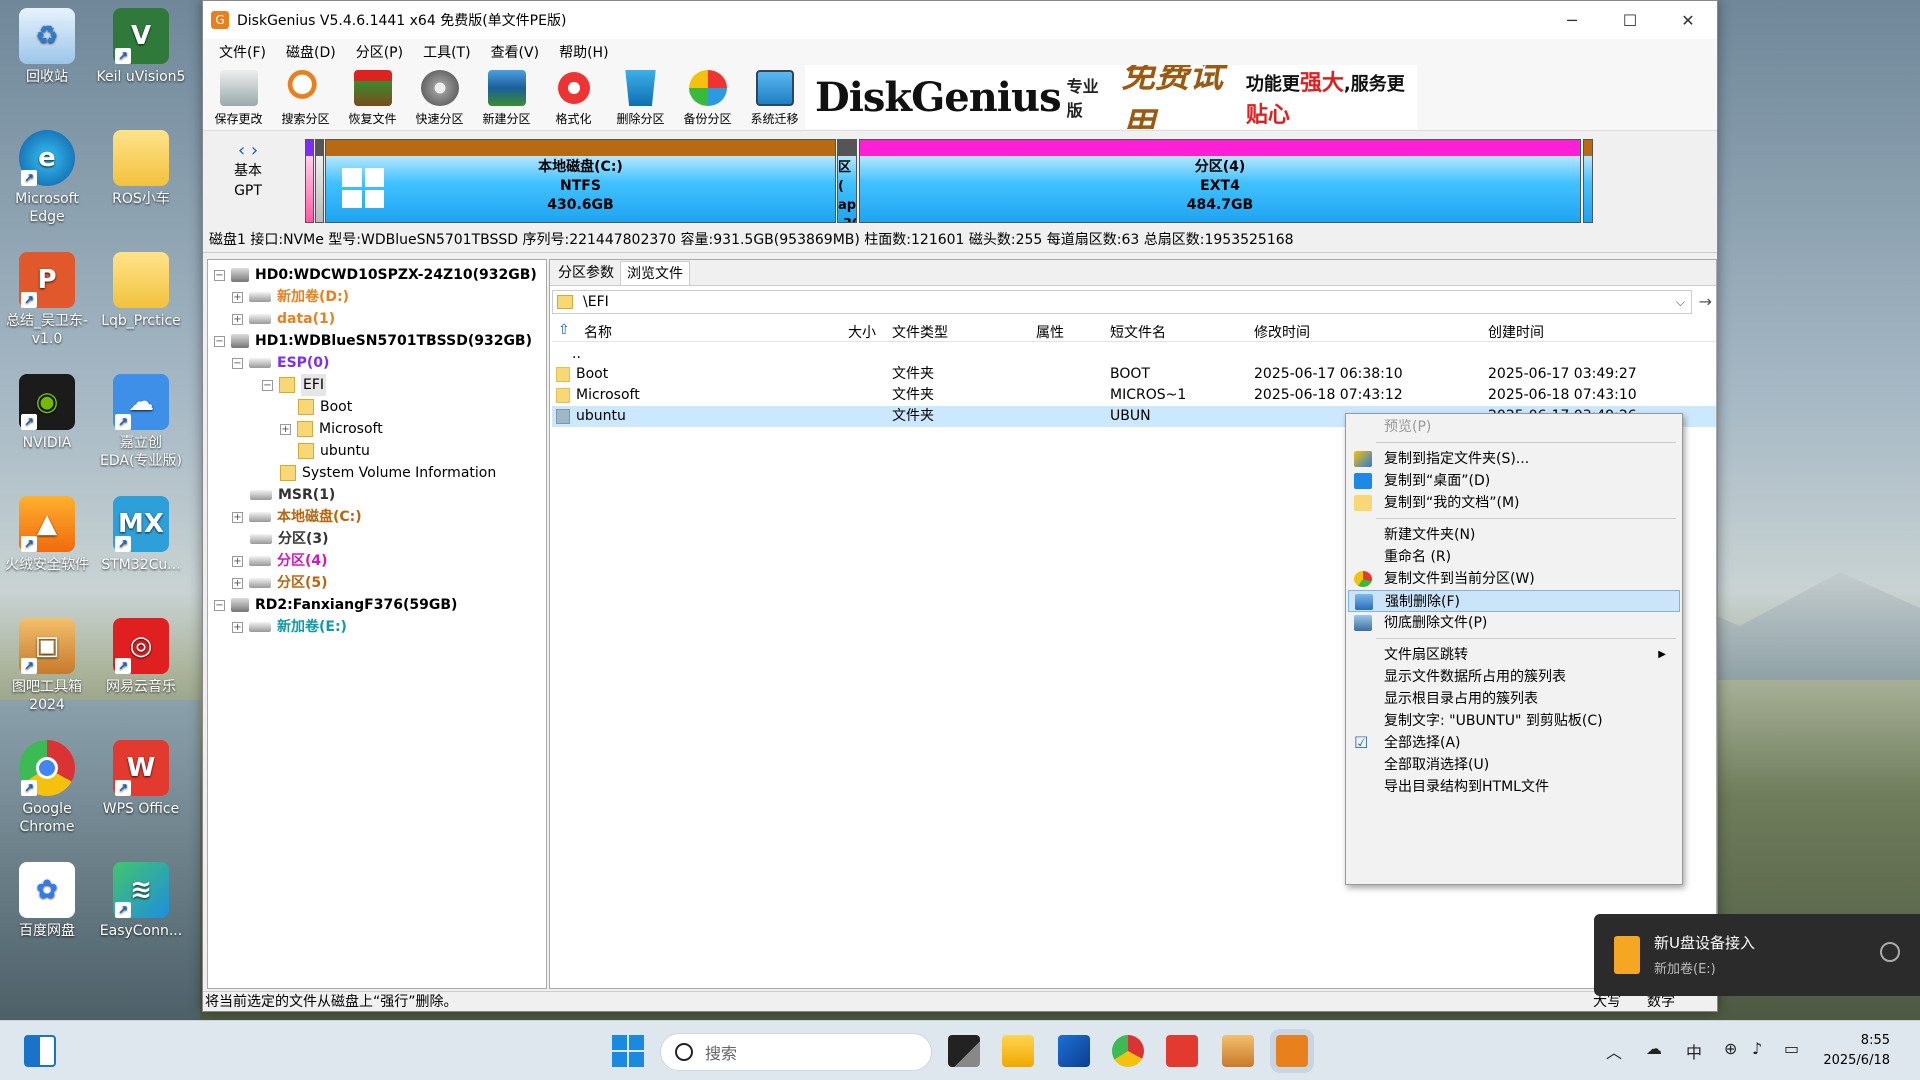 The height and width of the screenshot is (1080, 1920). I want to click on column-created: 创建时间, so click(1516, 332).